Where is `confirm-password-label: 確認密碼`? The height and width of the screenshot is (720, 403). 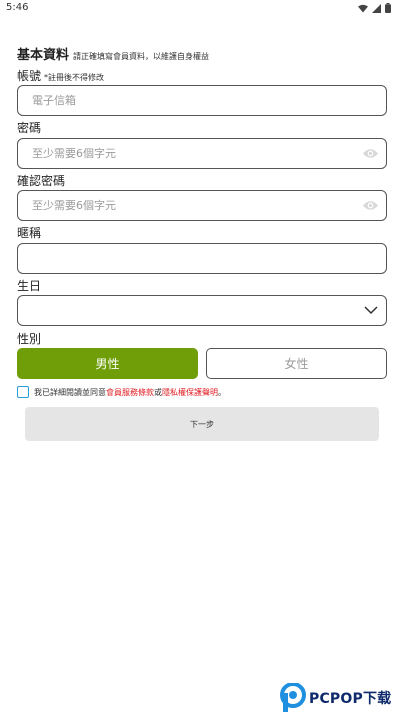 confirm-password-label: 確認密碼 is located at coordinates (41, 181).